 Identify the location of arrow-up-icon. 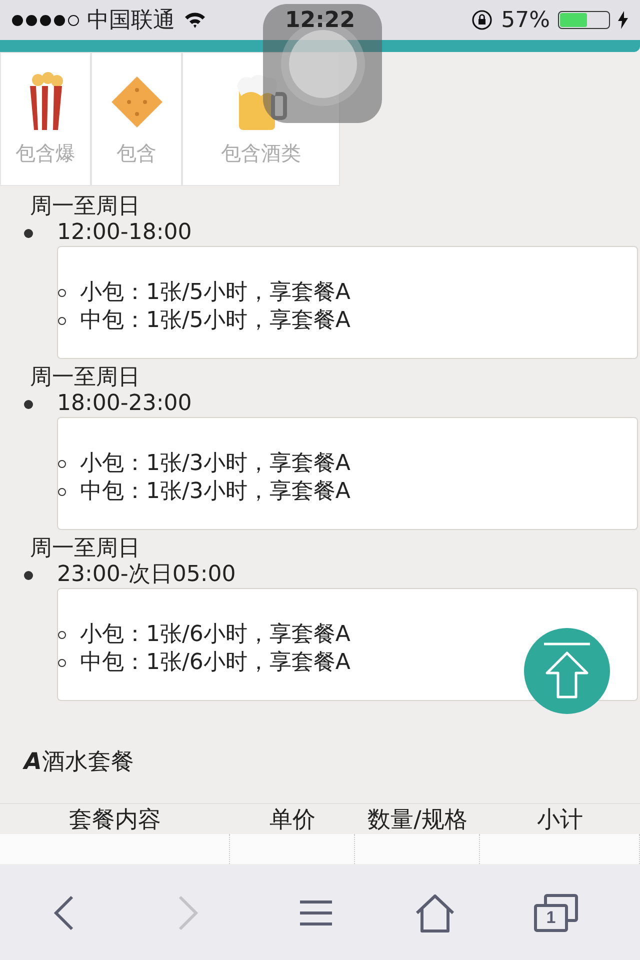
(567, 671).